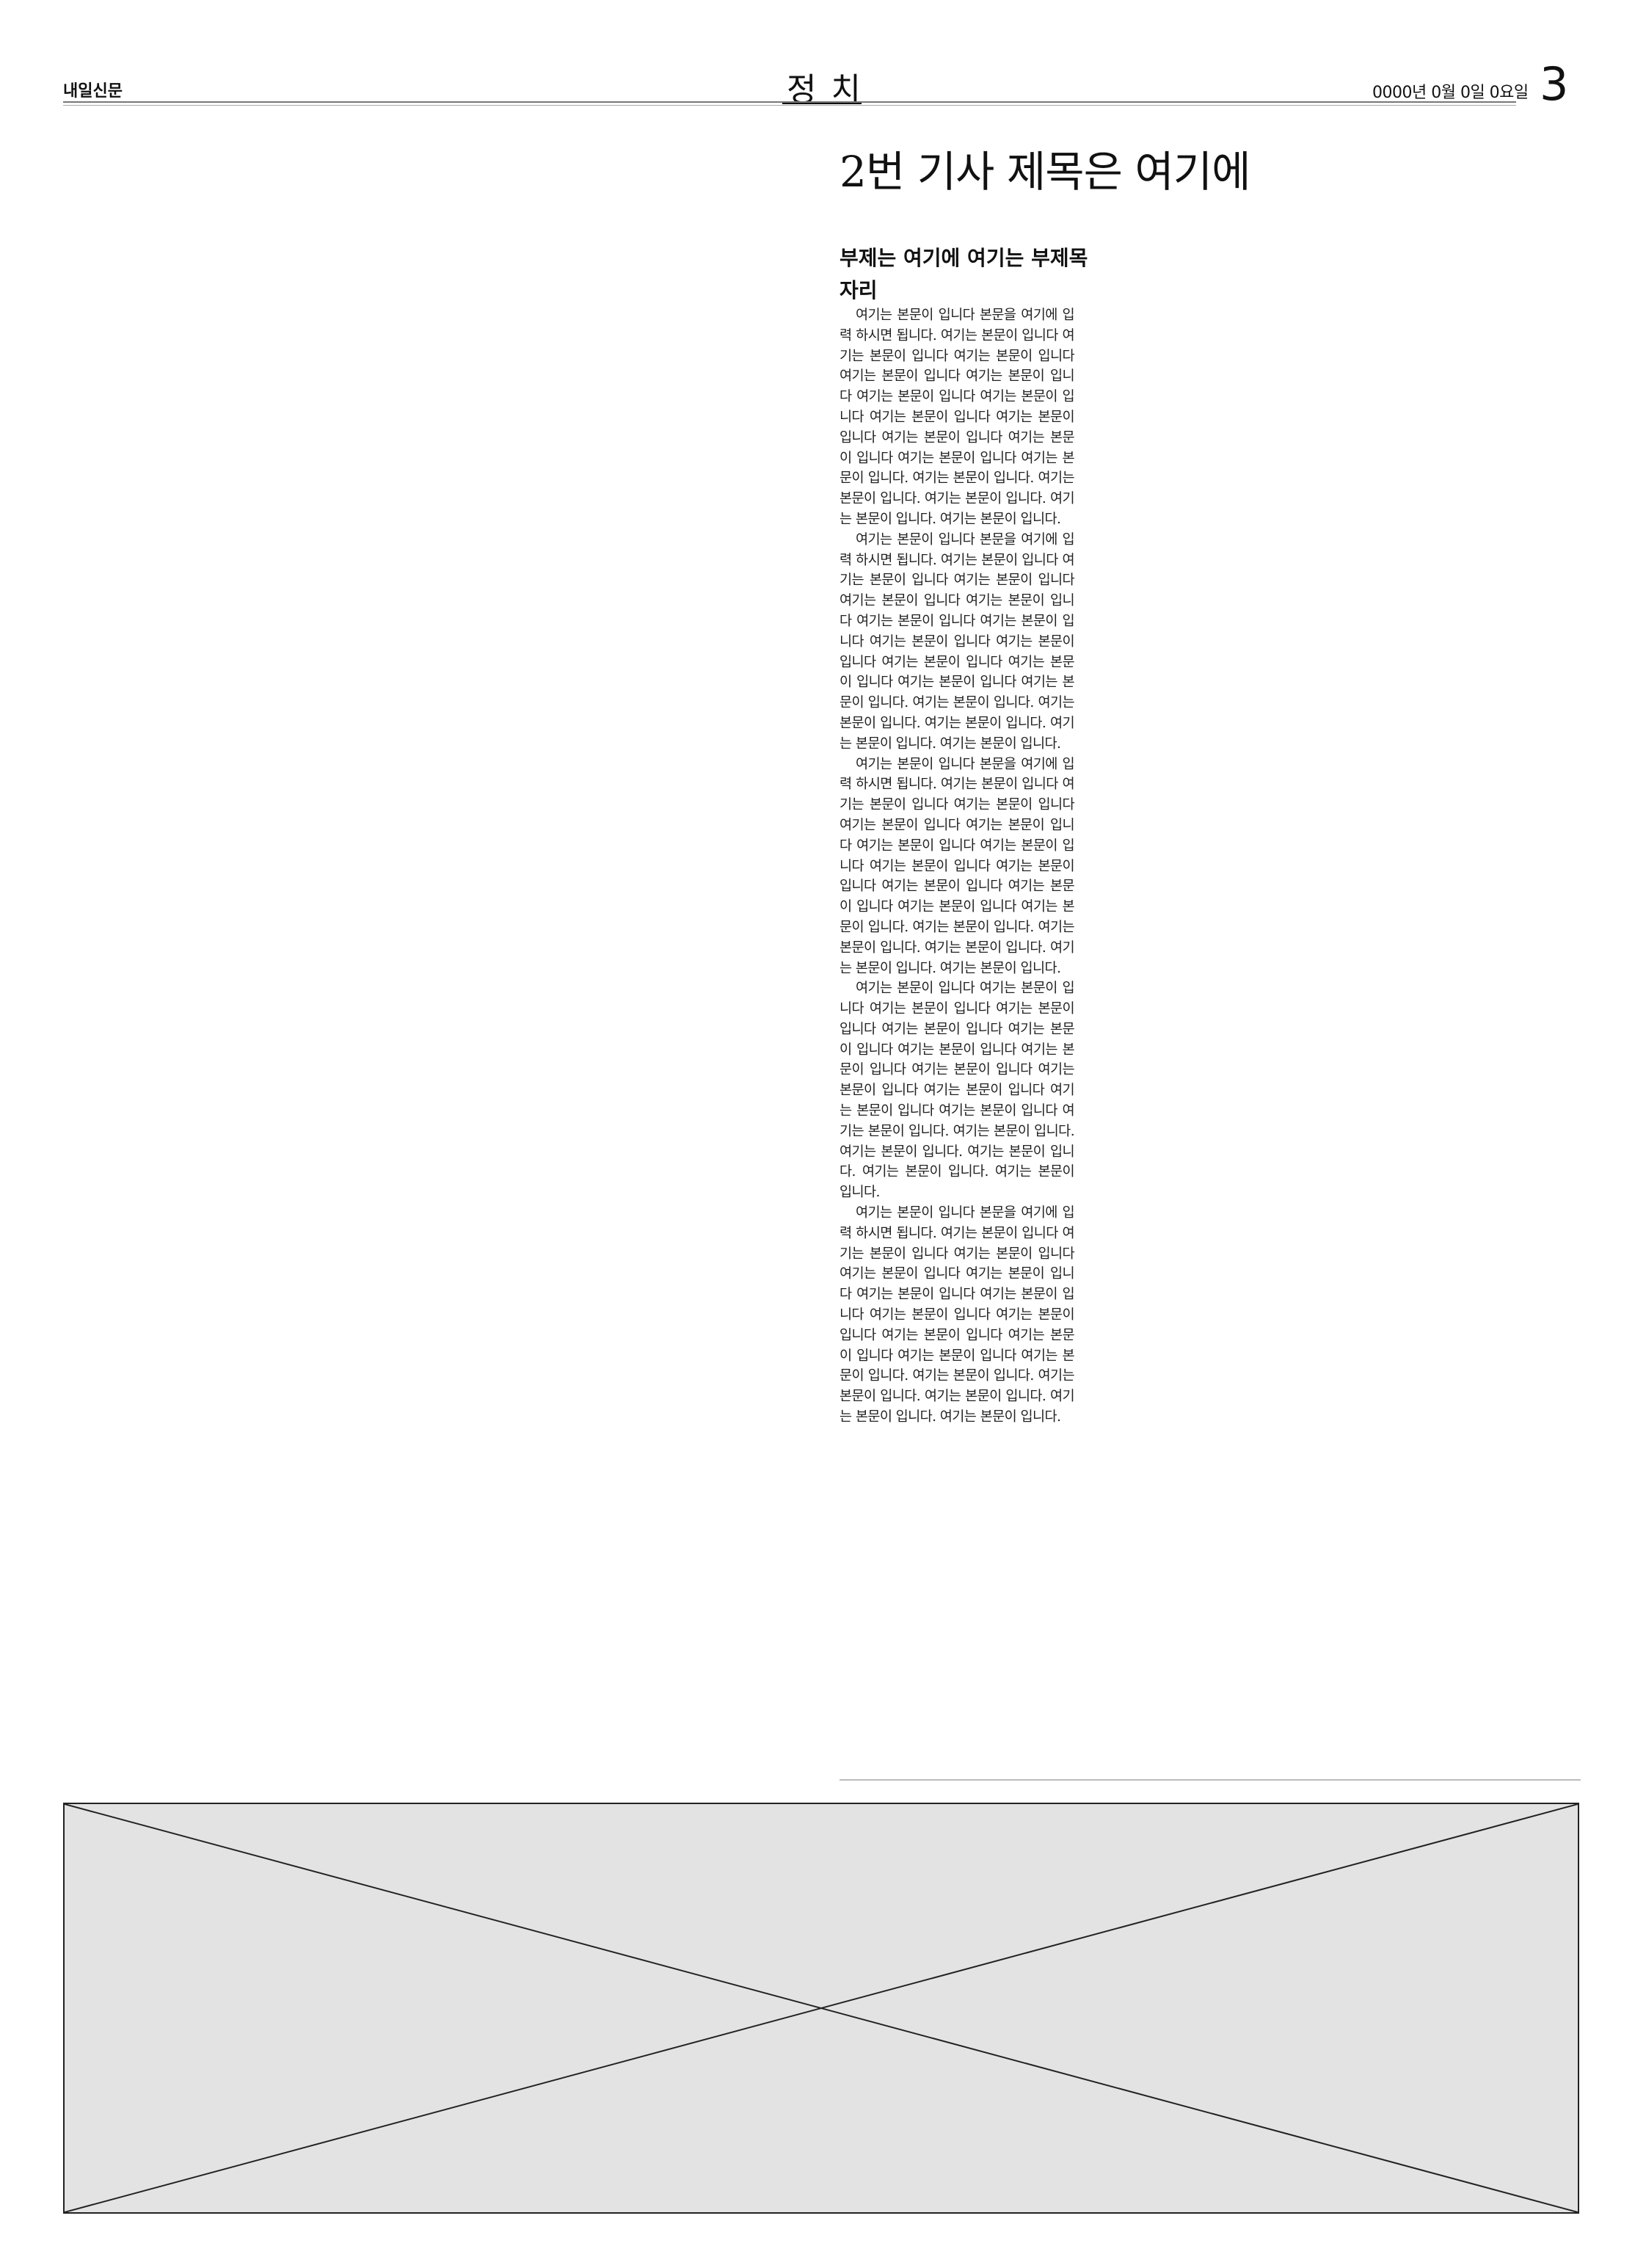 This screenshot has height=2268, width=1635. Describe the element at coordinates (93, 91) in the screenshot. I see `newspaper-name: 내일신문` at that location.